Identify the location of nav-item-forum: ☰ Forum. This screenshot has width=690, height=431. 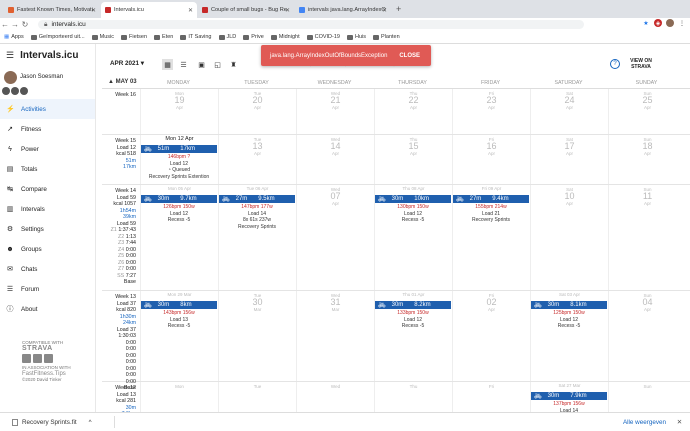
(47, 289).